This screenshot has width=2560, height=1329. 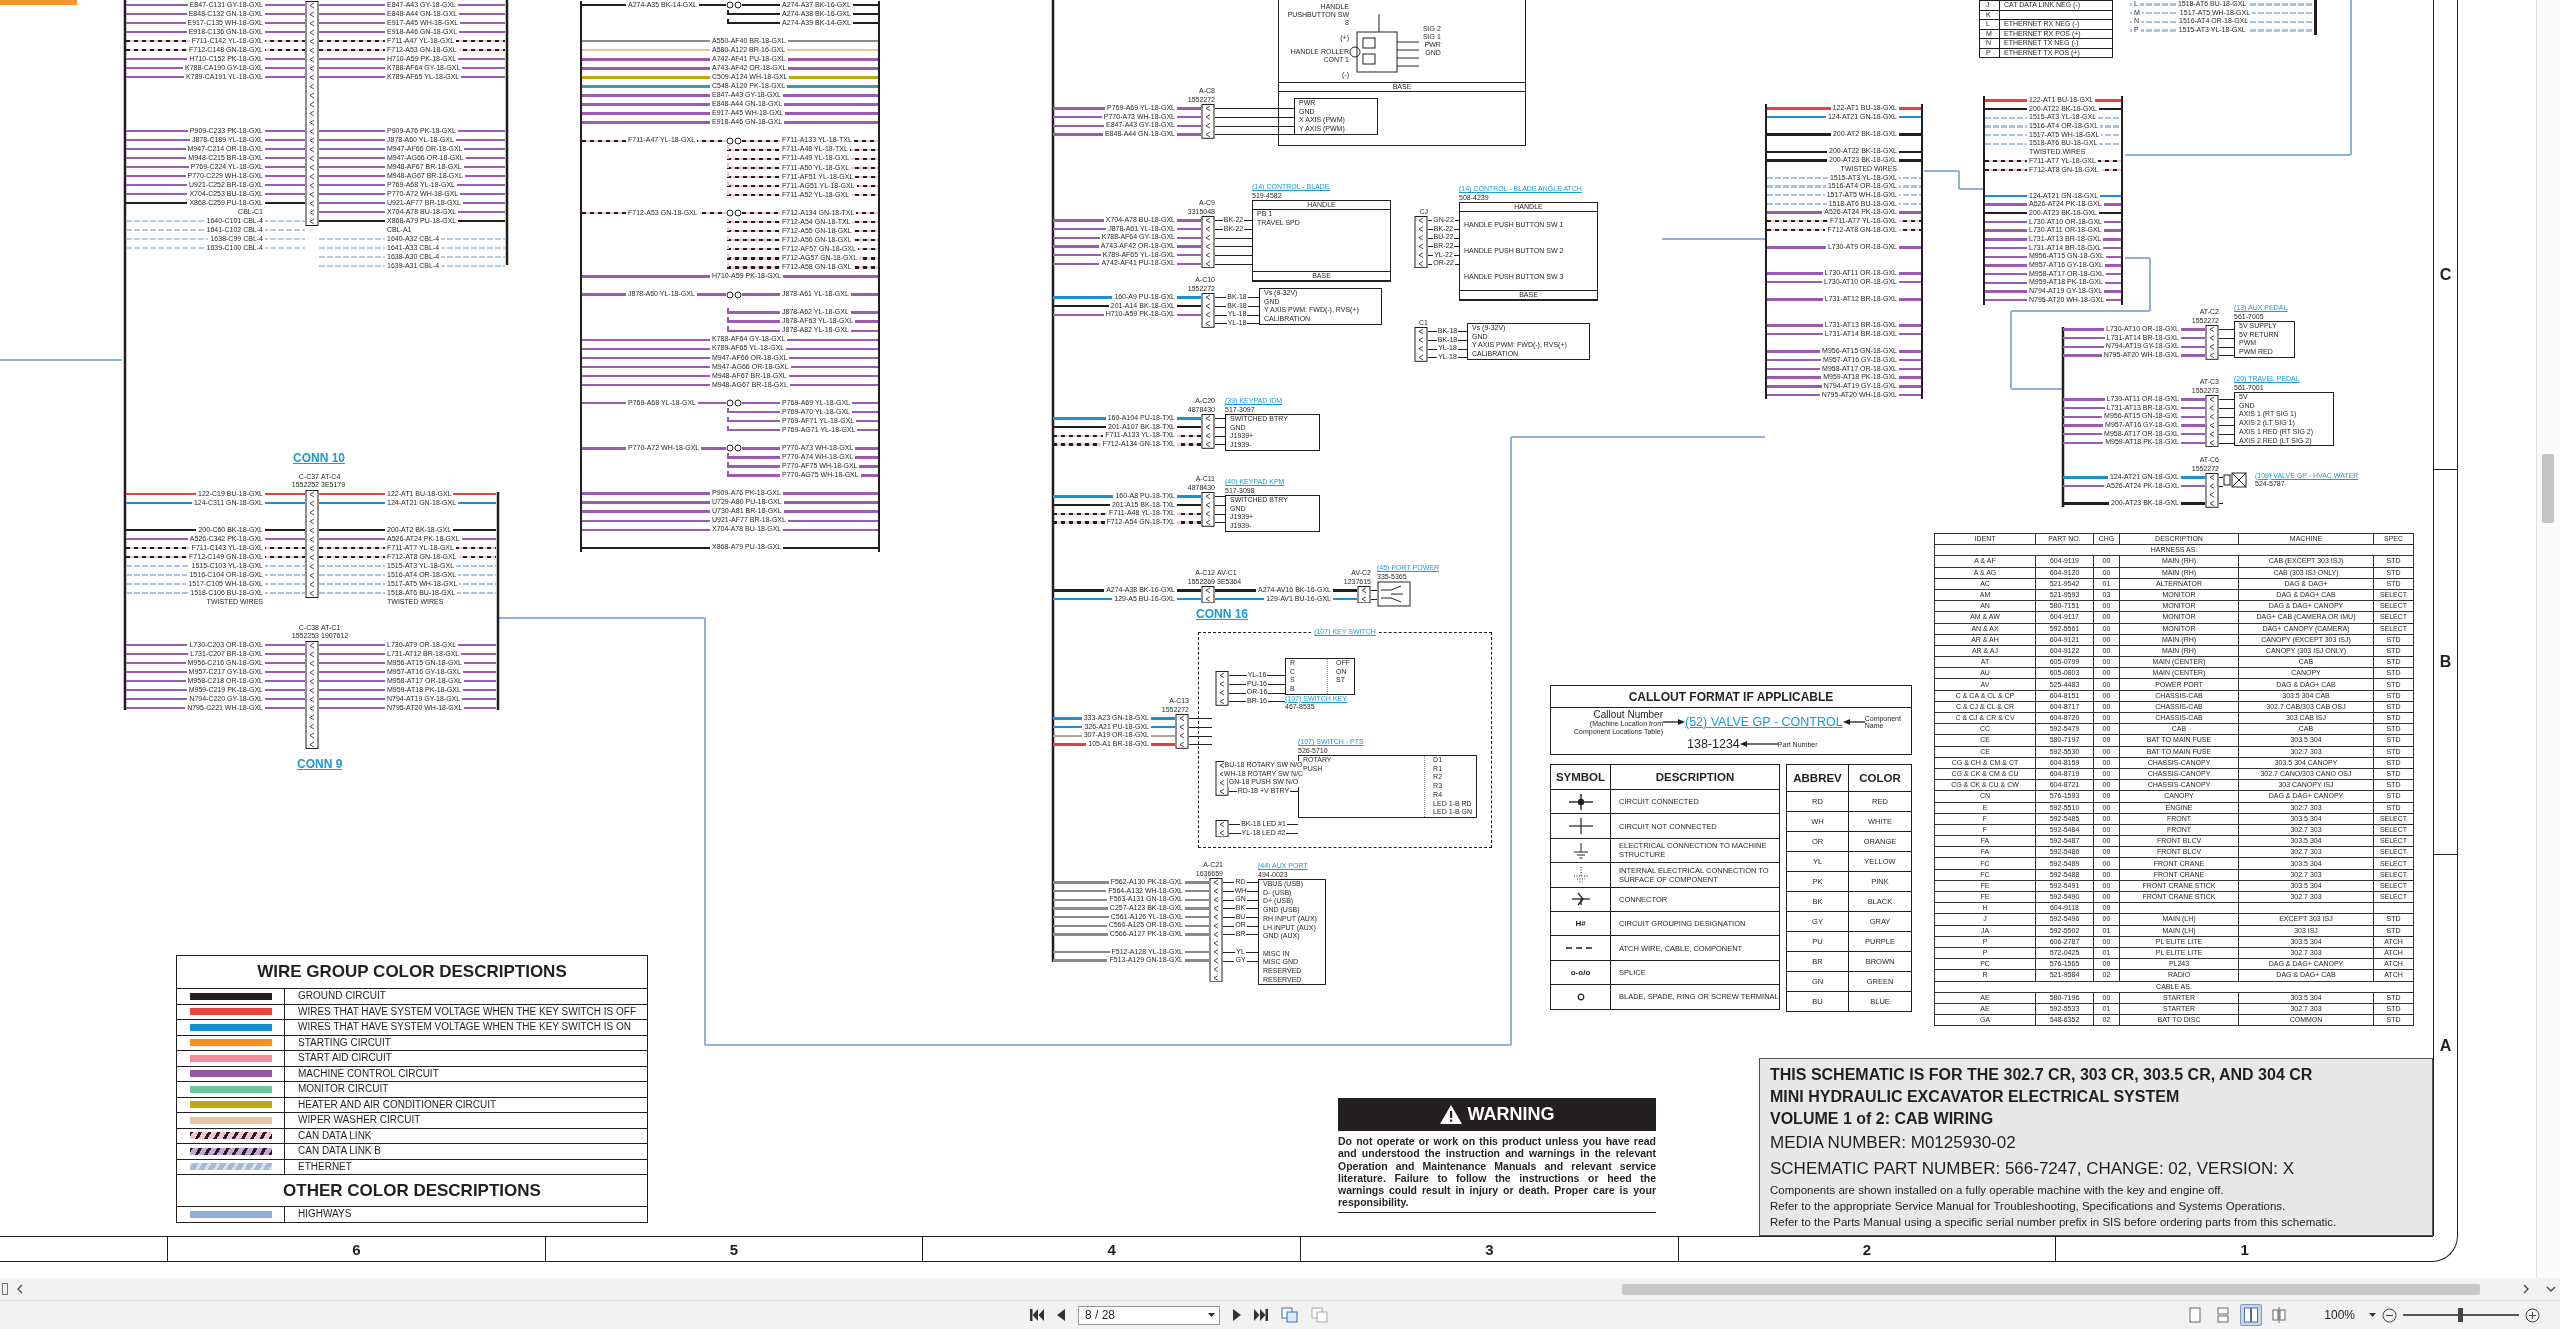 I want to click on page-number-field: 8 / 28, so click(x=1149, y=1315).